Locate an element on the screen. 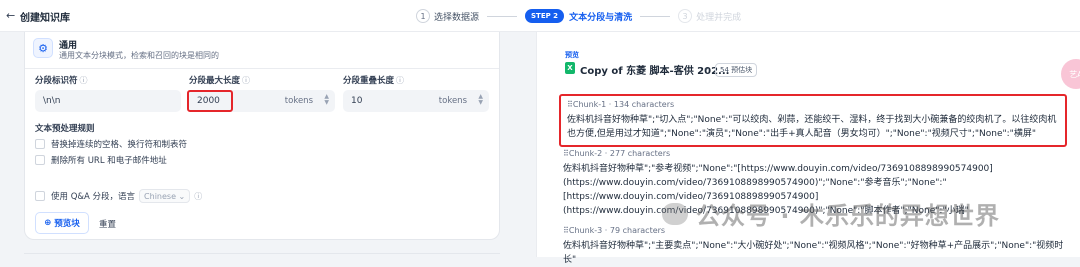 The width and height of the screenshot is (1080, 267). step-1-label: 选择数据源 is located at coordinates (457, 17).